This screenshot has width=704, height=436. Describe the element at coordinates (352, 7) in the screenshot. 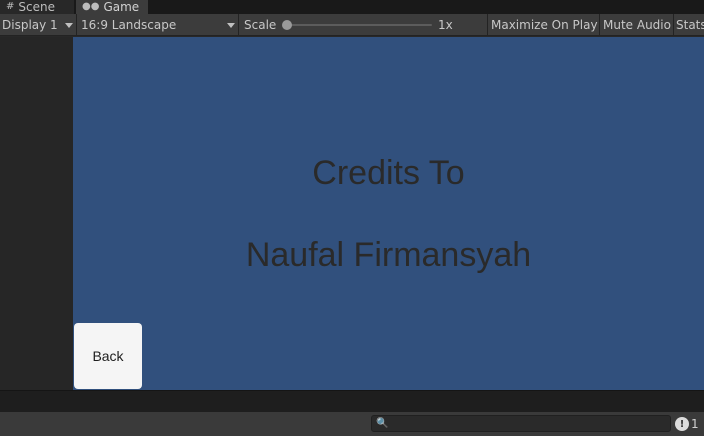

I see `tab-bar: # Scene ●● Game` at that location.